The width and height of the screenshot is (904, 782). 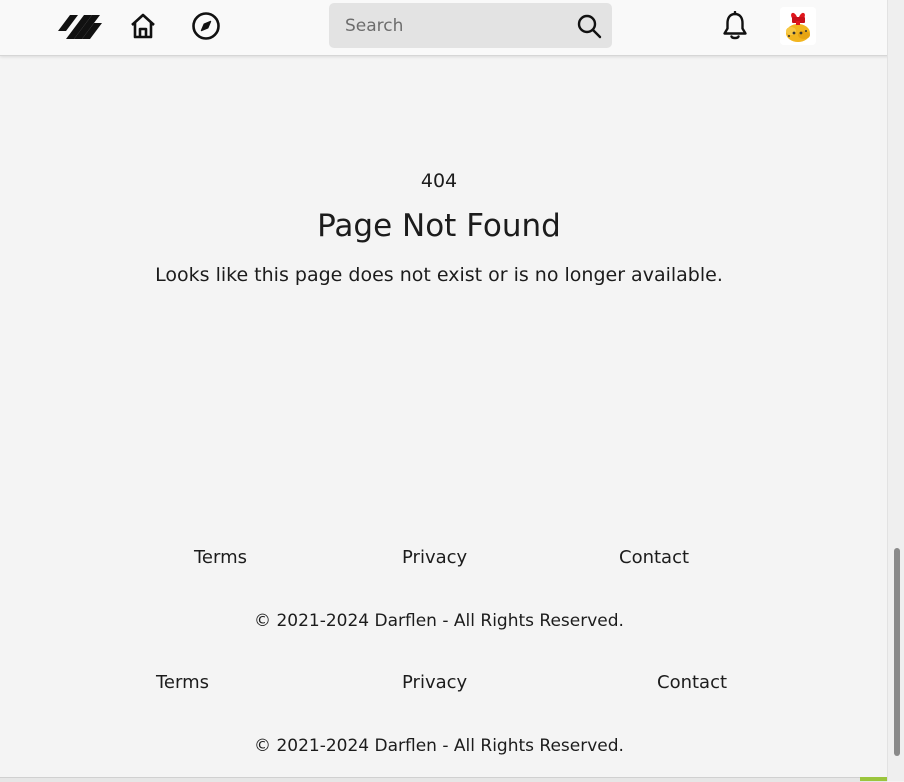 I want to click on search-bar, so click(x=470, y=25).